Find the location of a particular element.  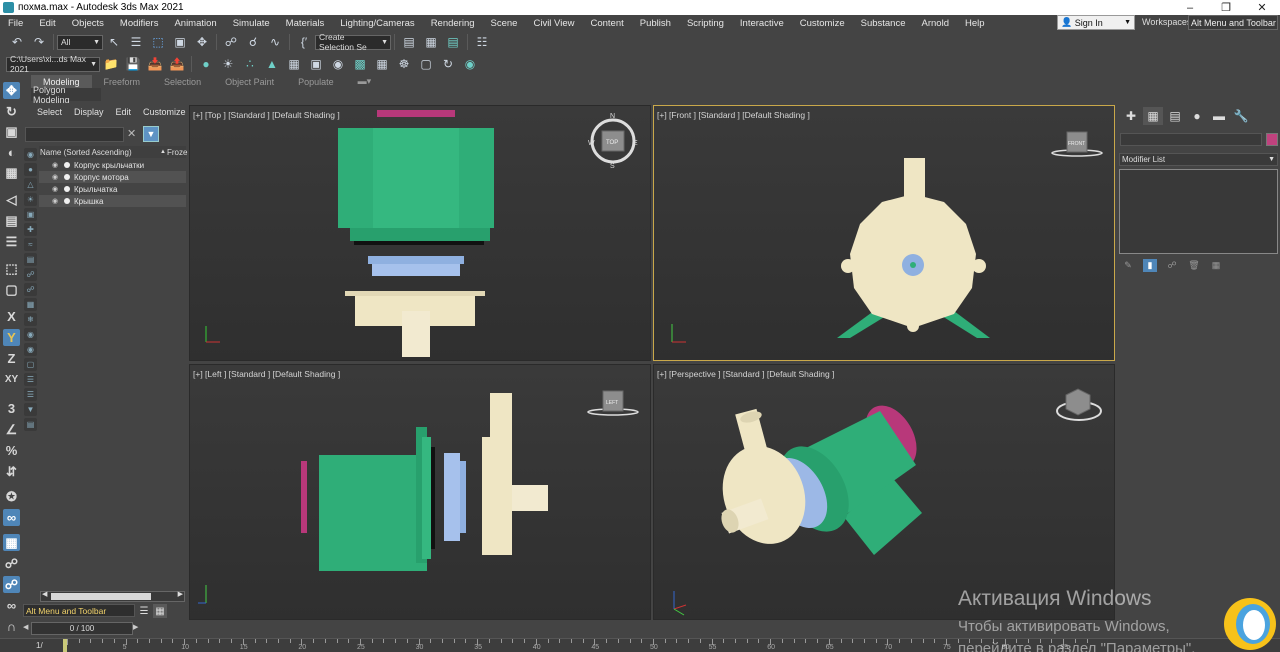

cameras-filter-icon: ▣ is located at coordinates (30, 214).